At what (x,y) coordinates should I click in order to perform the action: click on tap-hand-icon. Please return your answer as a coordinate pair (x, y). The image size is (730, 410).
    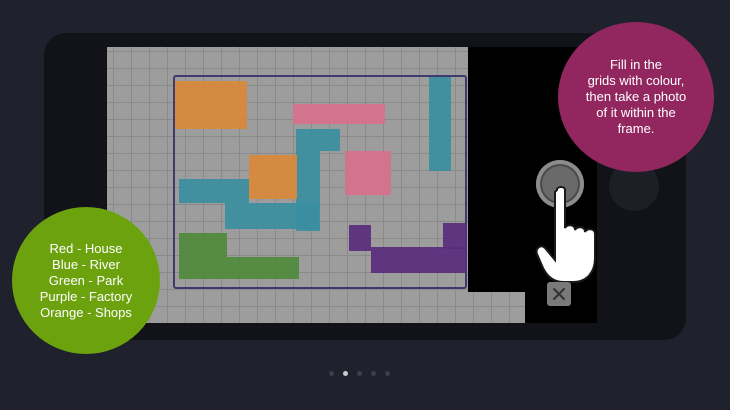
    Looking at the image, I should click on (565, 234).